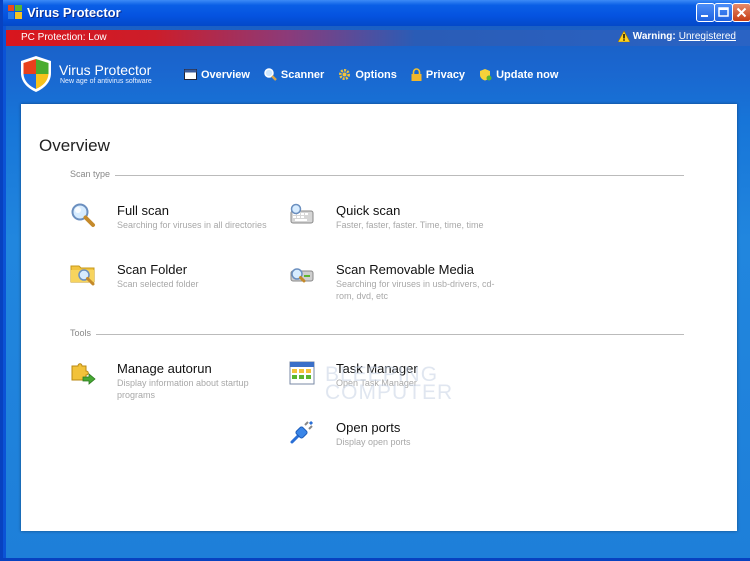 This screenshot has height=561, width=750. What do you see at coordinates (376, 383) in the screenshot?
I see `task-manager-desc: Open Task Manager` at bounding box center [376, 383].